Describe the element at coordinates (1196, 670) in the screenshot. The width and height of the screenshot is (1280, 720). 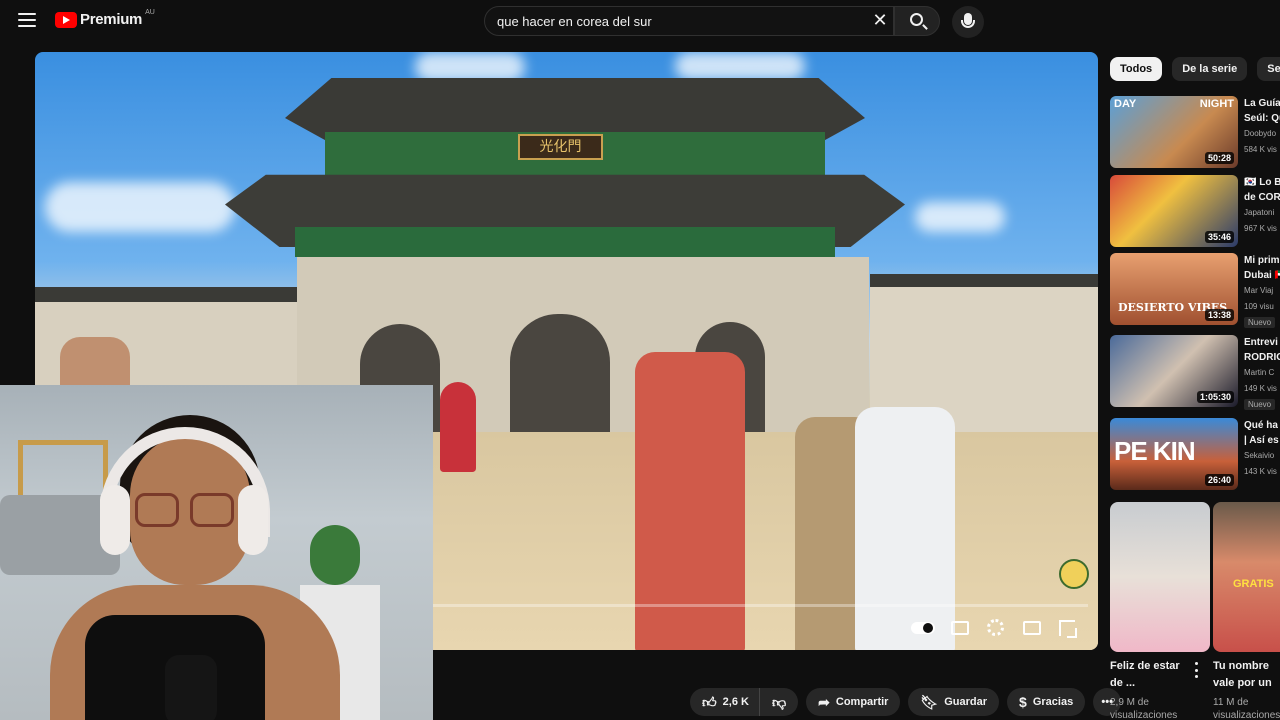
I see `more-options-icon` at that location.